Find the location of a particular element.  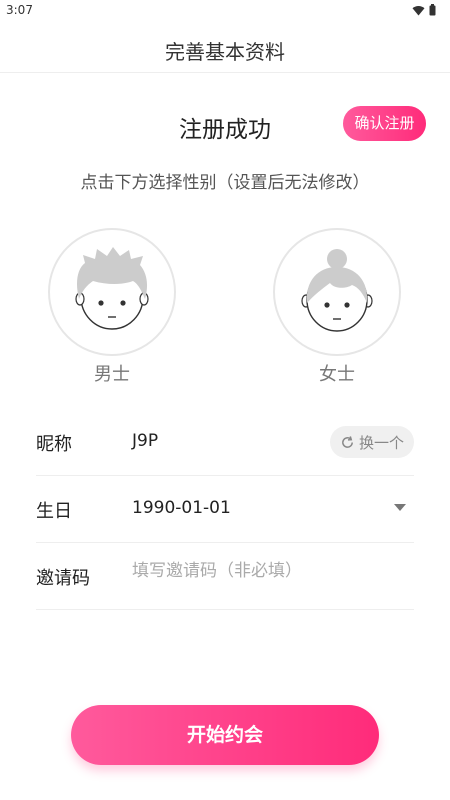

invite-code-row: 邀请码 is located at coordinates (225, 576).